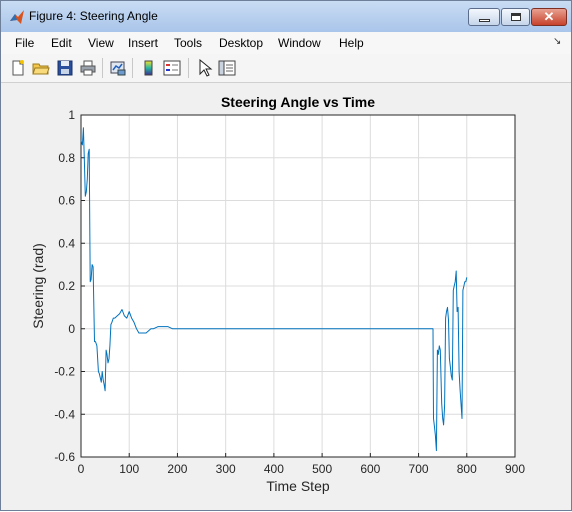 This screenshot has width=572, height=512. I want to click on x-tick-label: 300, so click(226, 469).